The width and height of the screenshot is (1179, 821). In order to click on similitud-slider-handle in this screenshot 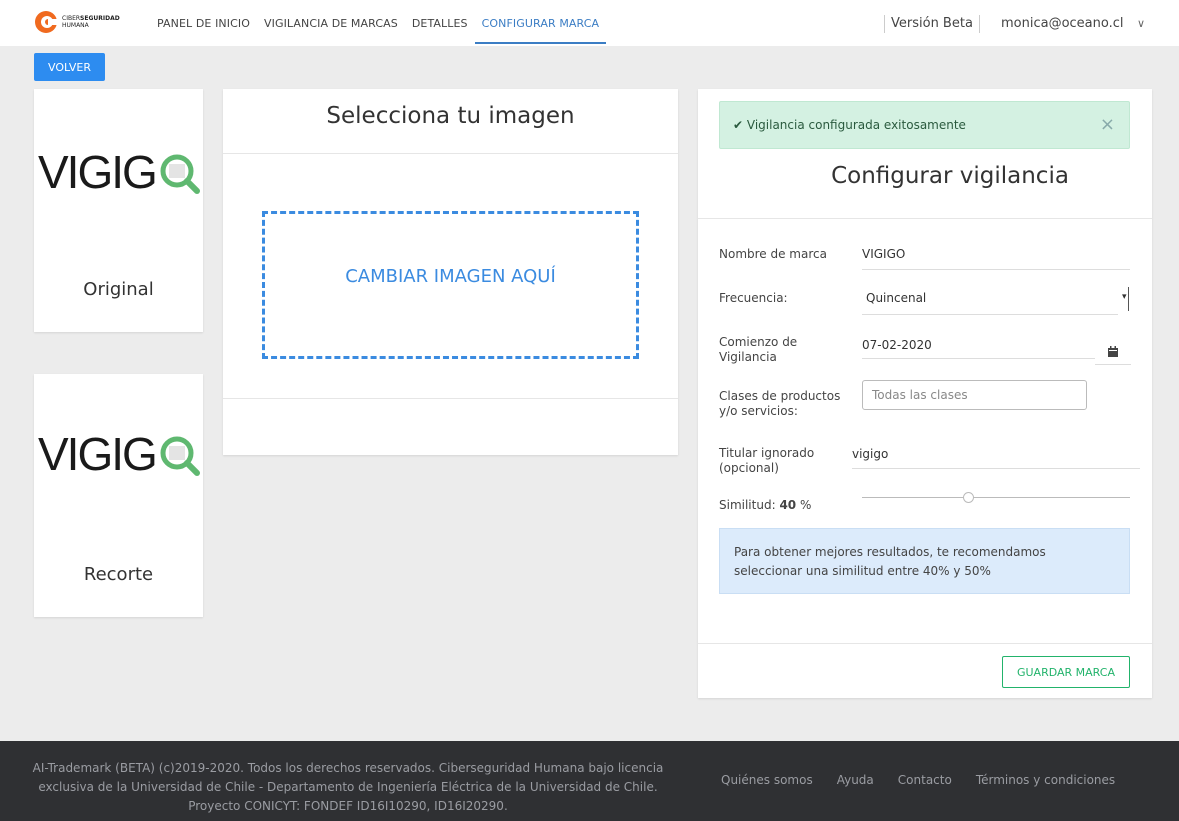, I will do `click(968, 497)`.